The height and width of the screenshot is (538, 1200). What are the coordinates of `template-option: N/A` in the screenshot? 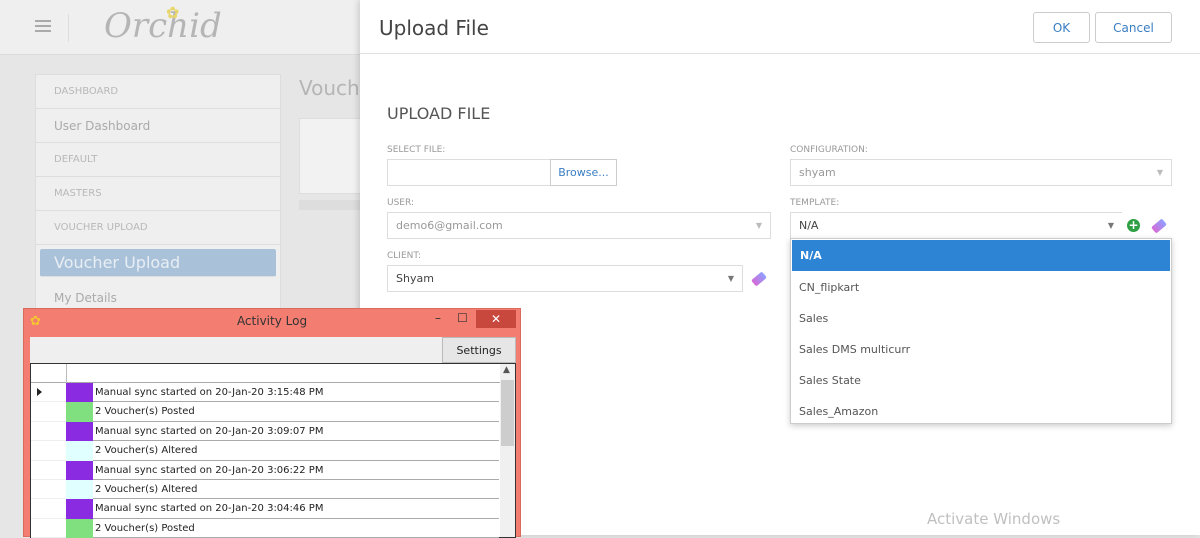 It's located at (981, 255).